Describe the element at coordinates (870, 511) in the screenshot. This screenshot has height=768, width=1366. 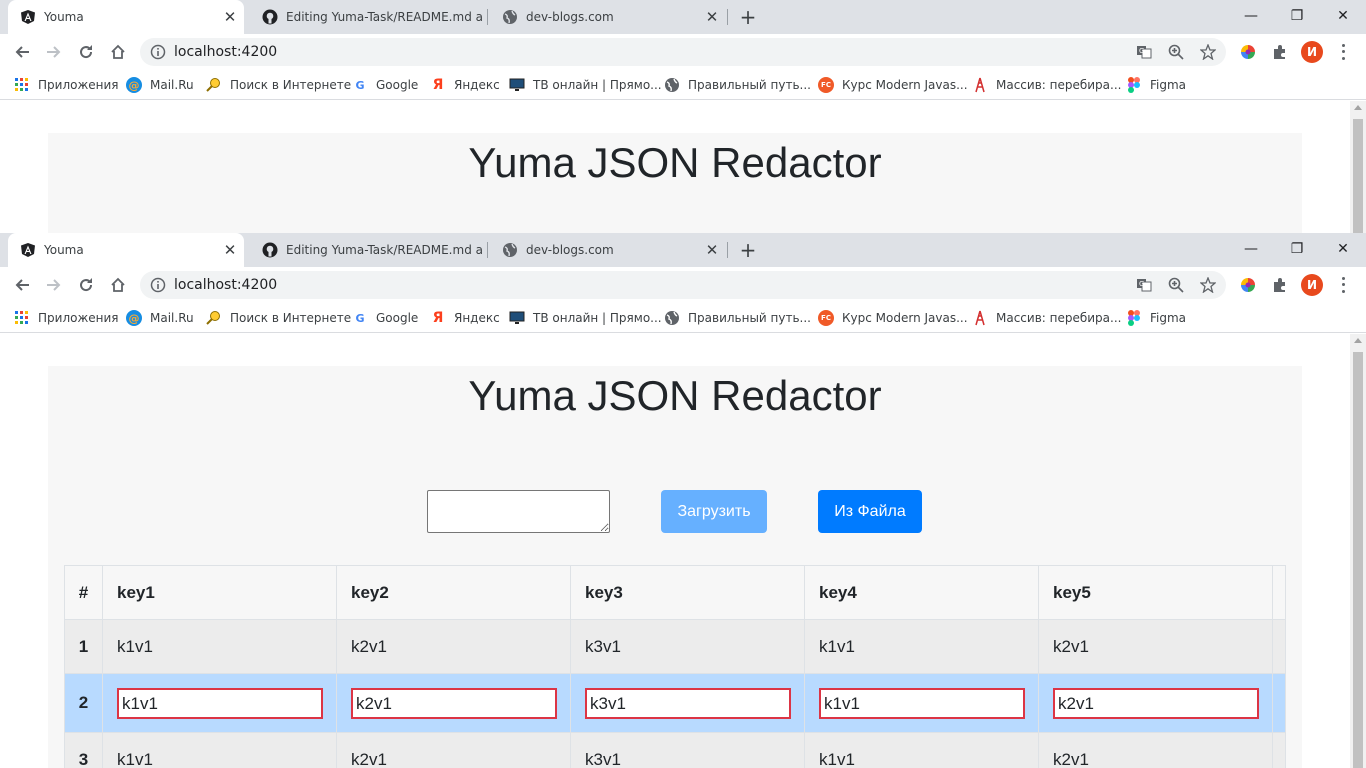
I see `from-file-button: Из Файла` at that location.